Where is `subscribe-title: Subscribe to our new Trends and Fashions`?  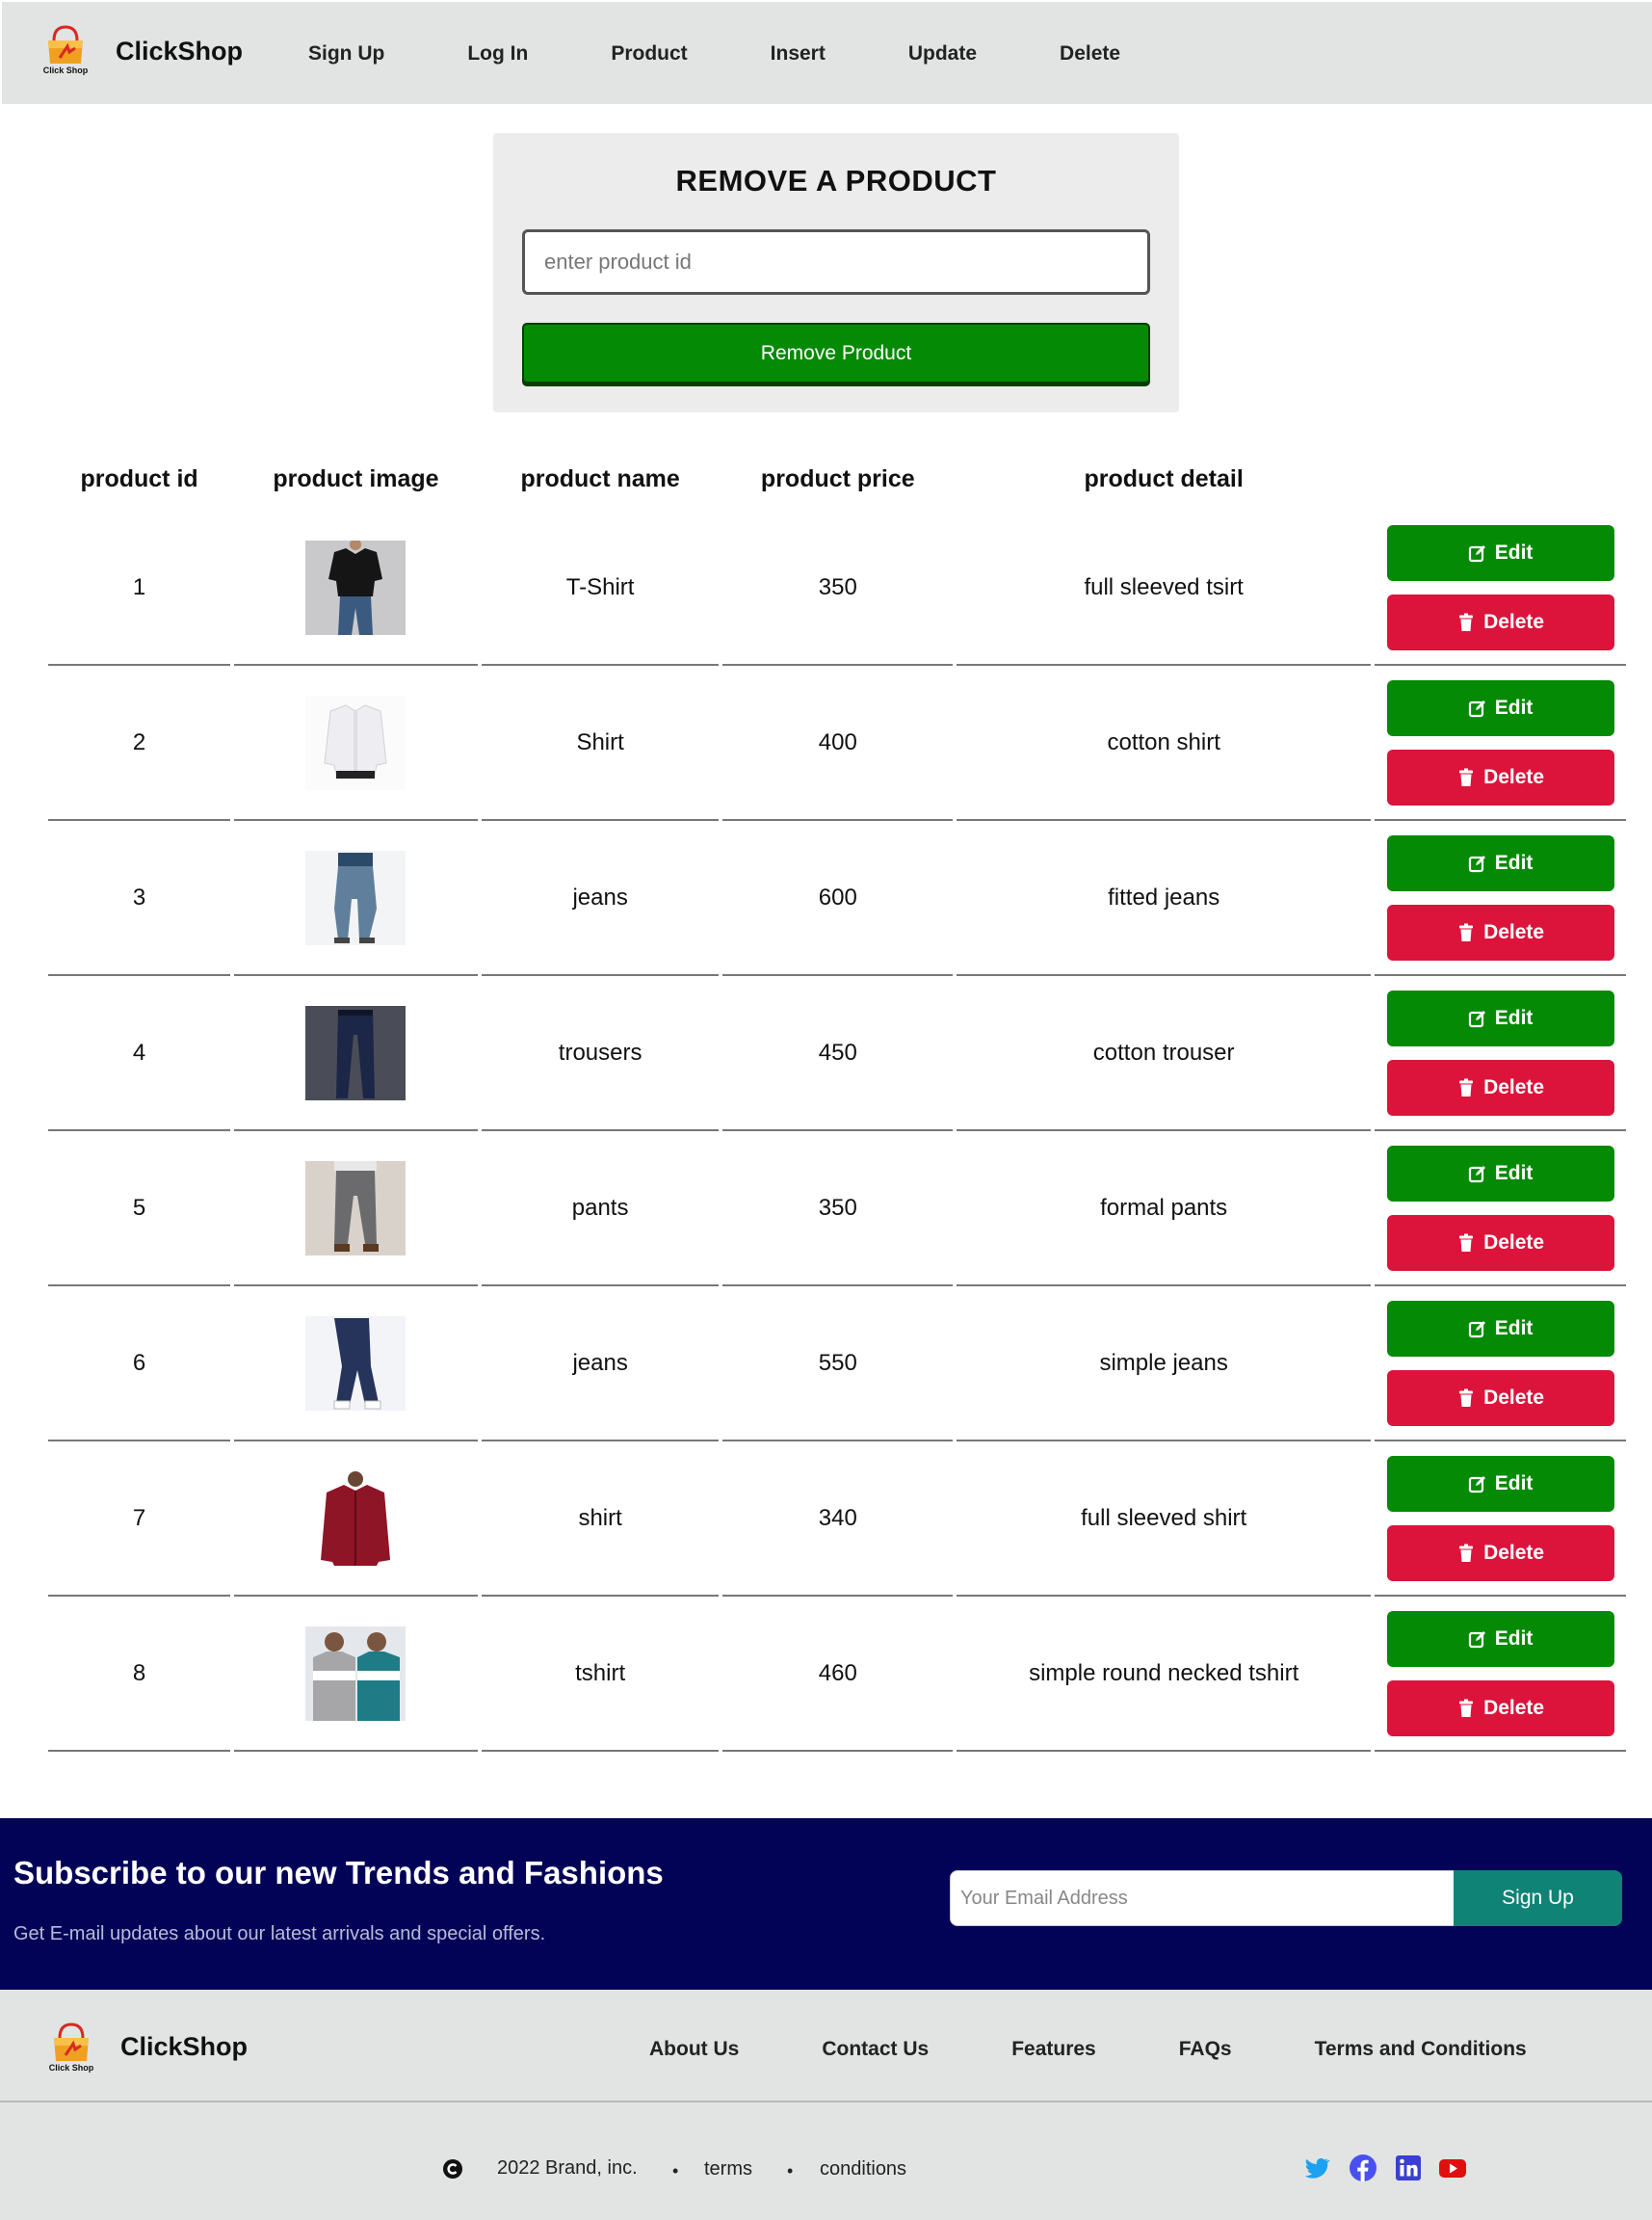 subscribe-title: Subscribe to our new Trends and Fashions is located at coordinates (338, 1872).